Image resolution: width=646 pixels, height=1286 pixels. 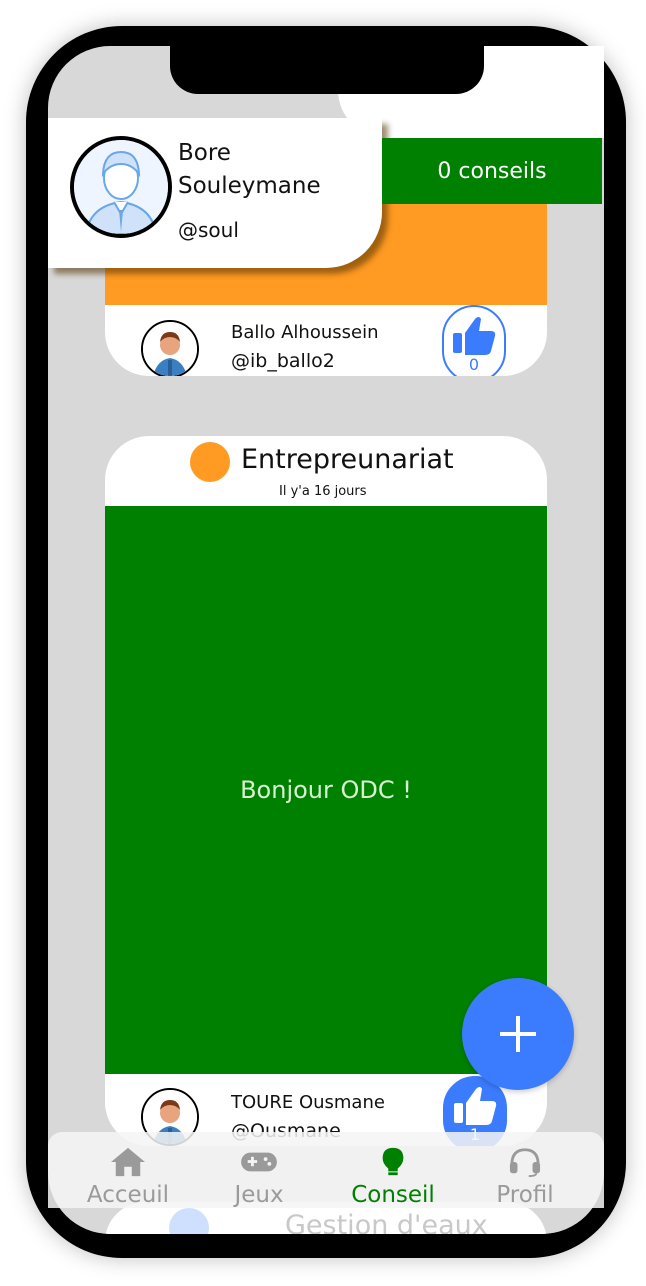 What do you see at coordinates (323, 491) in the screenshot?
I see `post-time: Il y'a 16 jours` at bounding box center [323, 491].